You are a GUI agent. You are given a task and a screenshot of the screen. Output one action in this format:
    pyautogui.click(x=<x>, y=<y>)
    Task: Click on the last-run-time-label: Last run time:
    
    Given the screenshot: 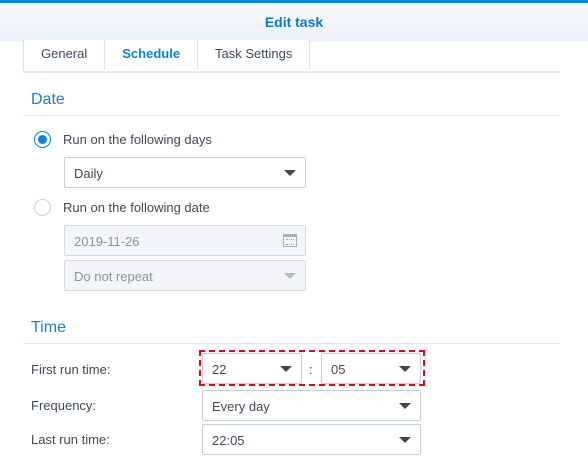 What is the action you would take?
    pyautogui.click(x=70, y=439)
    